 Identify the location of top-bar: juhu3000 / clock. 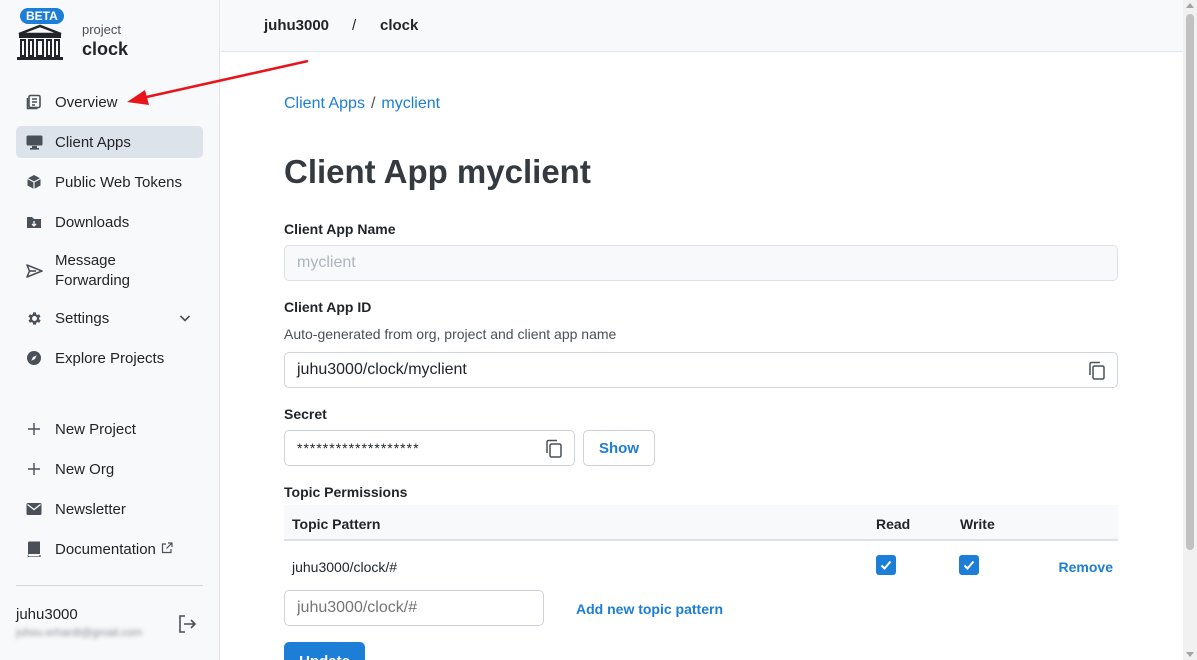
(702, 26).